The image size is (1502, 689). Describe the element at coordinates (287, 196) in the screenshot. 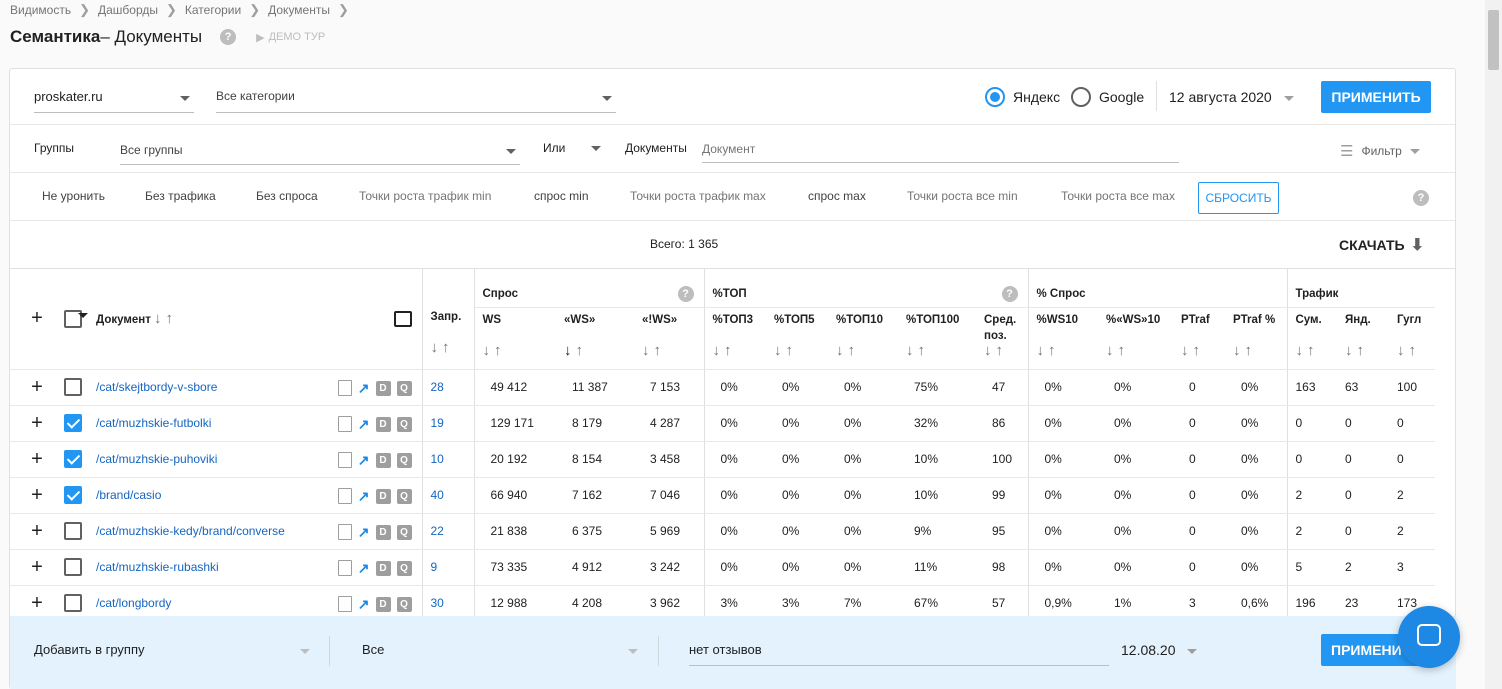

I see `quick-filter-2: Без спроса` at that location.